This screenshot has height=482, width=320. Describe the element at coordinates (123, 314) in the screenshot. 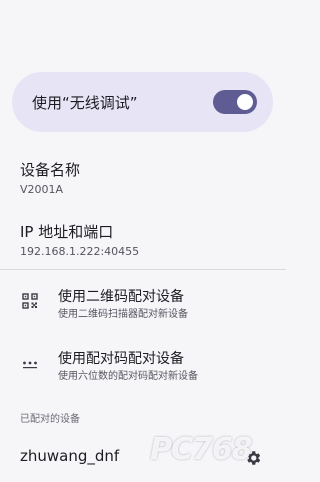

I see `pair-with-qr-code-subtitle: 使用二维码扫描器配对新设备` at that location.